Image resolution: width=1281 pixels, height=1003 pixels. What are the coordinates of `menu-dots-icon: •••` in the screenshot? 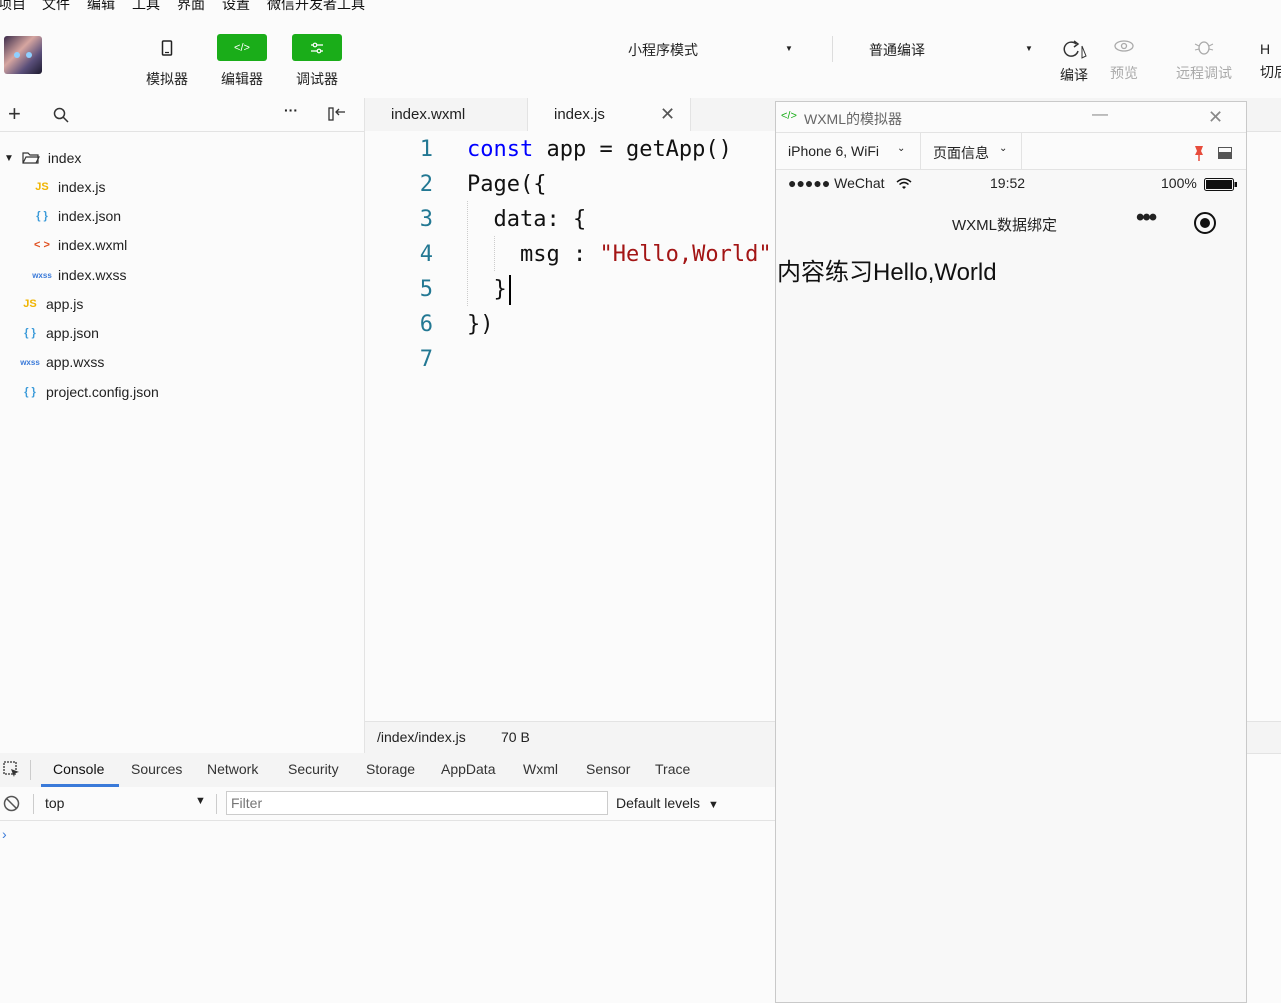 It's located at (1146, 218).